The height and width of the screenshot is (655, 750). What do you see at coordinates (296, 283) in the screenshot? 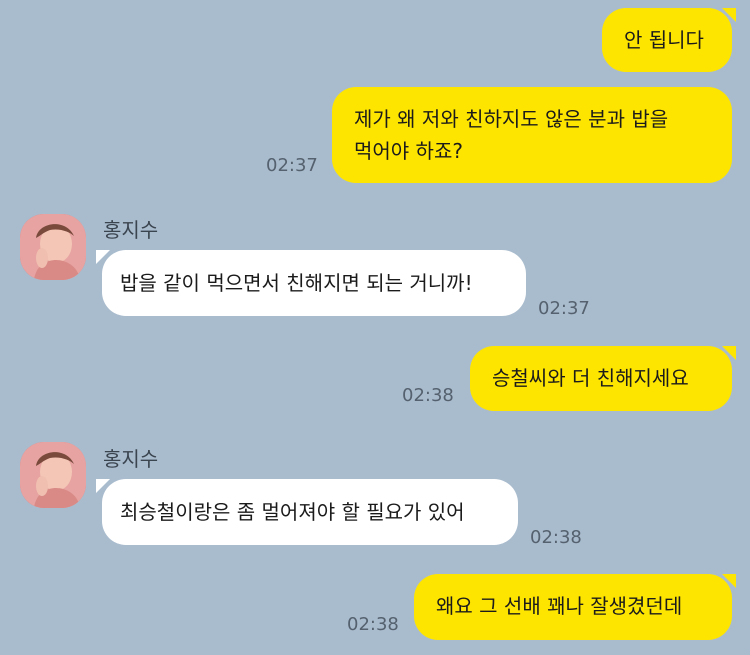
I see `message-text: 밥을 같이 먹으면서 친해지면 되는 거니까!` at bounding box center [296, 283].